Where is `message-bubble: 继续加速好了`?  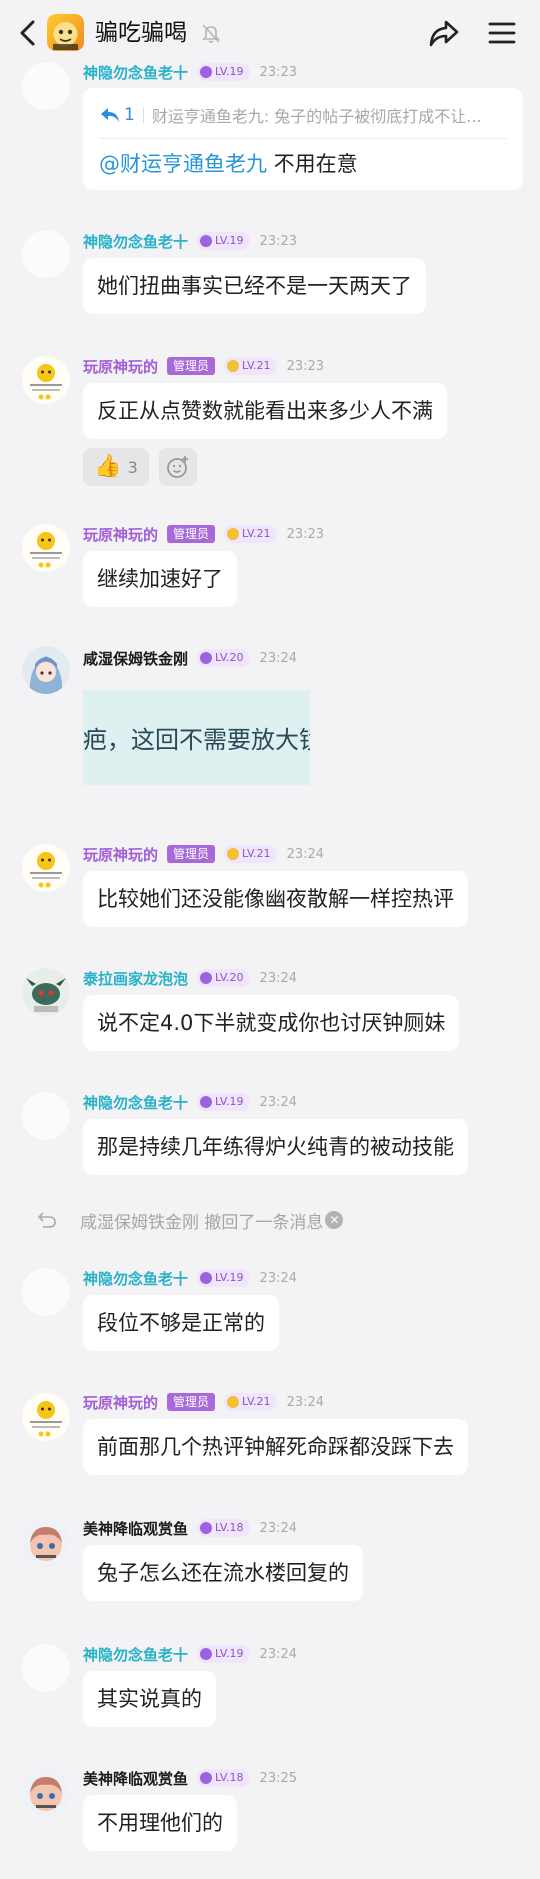
message-bubble: 继续加速好了 is located at coordinates (160, 579).